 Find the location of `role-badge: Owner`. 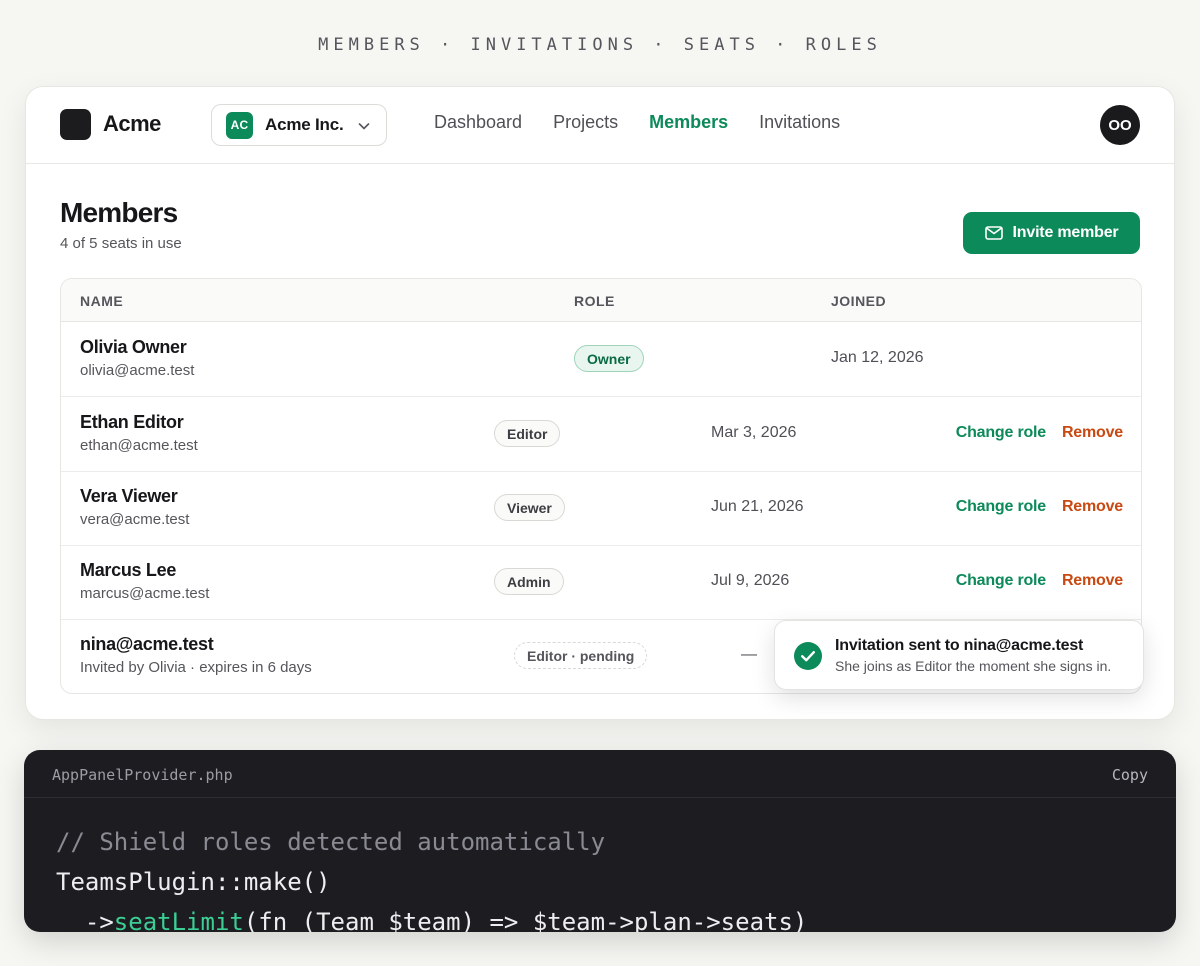

role-badge: Owner is located at coordinates (609, 358).